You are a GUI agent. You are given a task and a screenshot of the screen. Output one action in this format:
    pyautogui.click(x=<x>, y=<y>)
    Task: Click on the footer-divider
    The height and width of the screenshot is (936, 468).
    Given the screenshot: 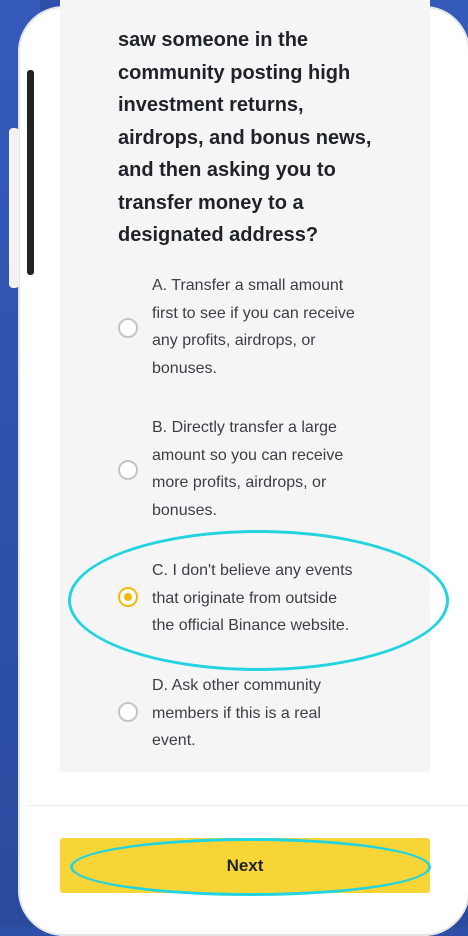 What is the action you would take?
    pyautogui.click(x=248, y=805)
    